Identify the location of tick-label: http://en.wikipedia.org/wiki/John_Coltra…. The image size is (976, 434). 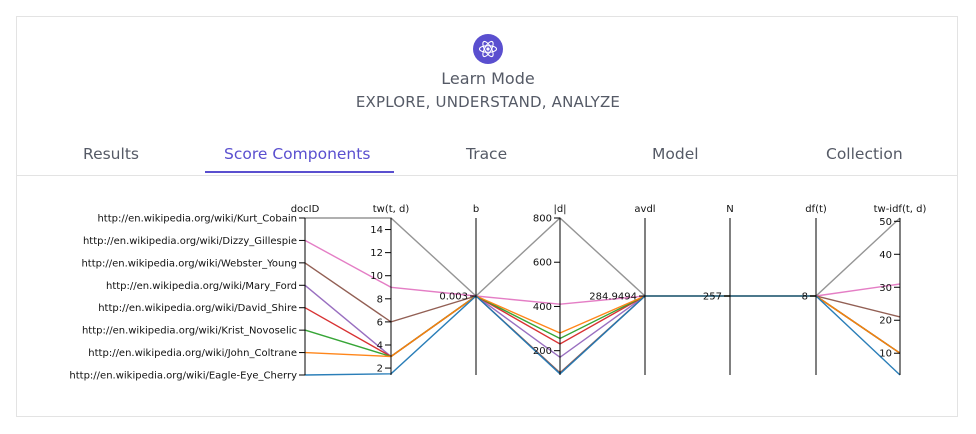
(192, 353).